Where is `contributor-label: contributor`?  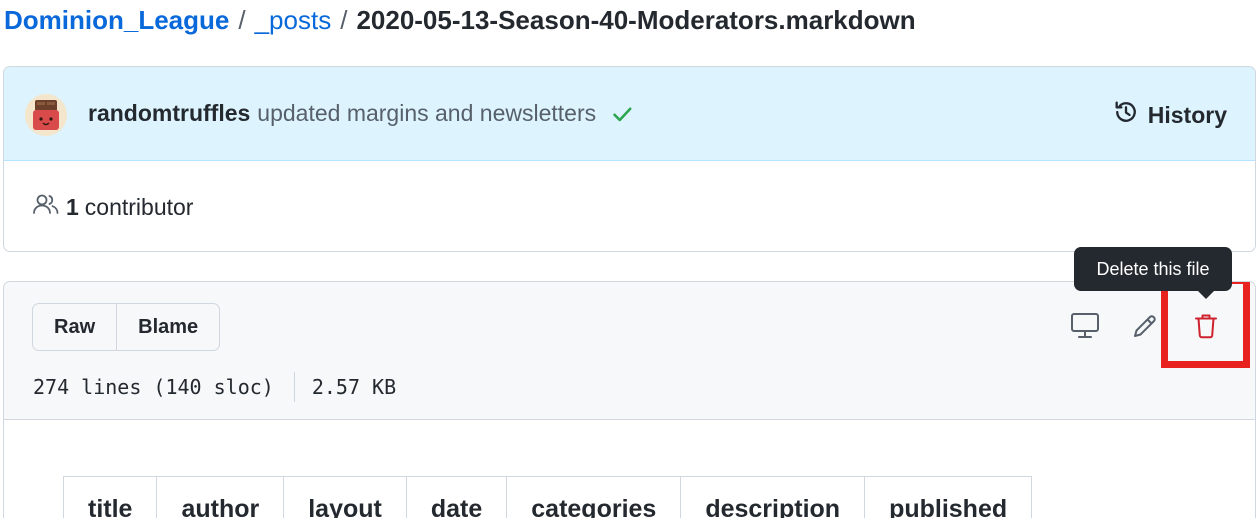 contributor-label: contributor is located at coordinates (139, 207).